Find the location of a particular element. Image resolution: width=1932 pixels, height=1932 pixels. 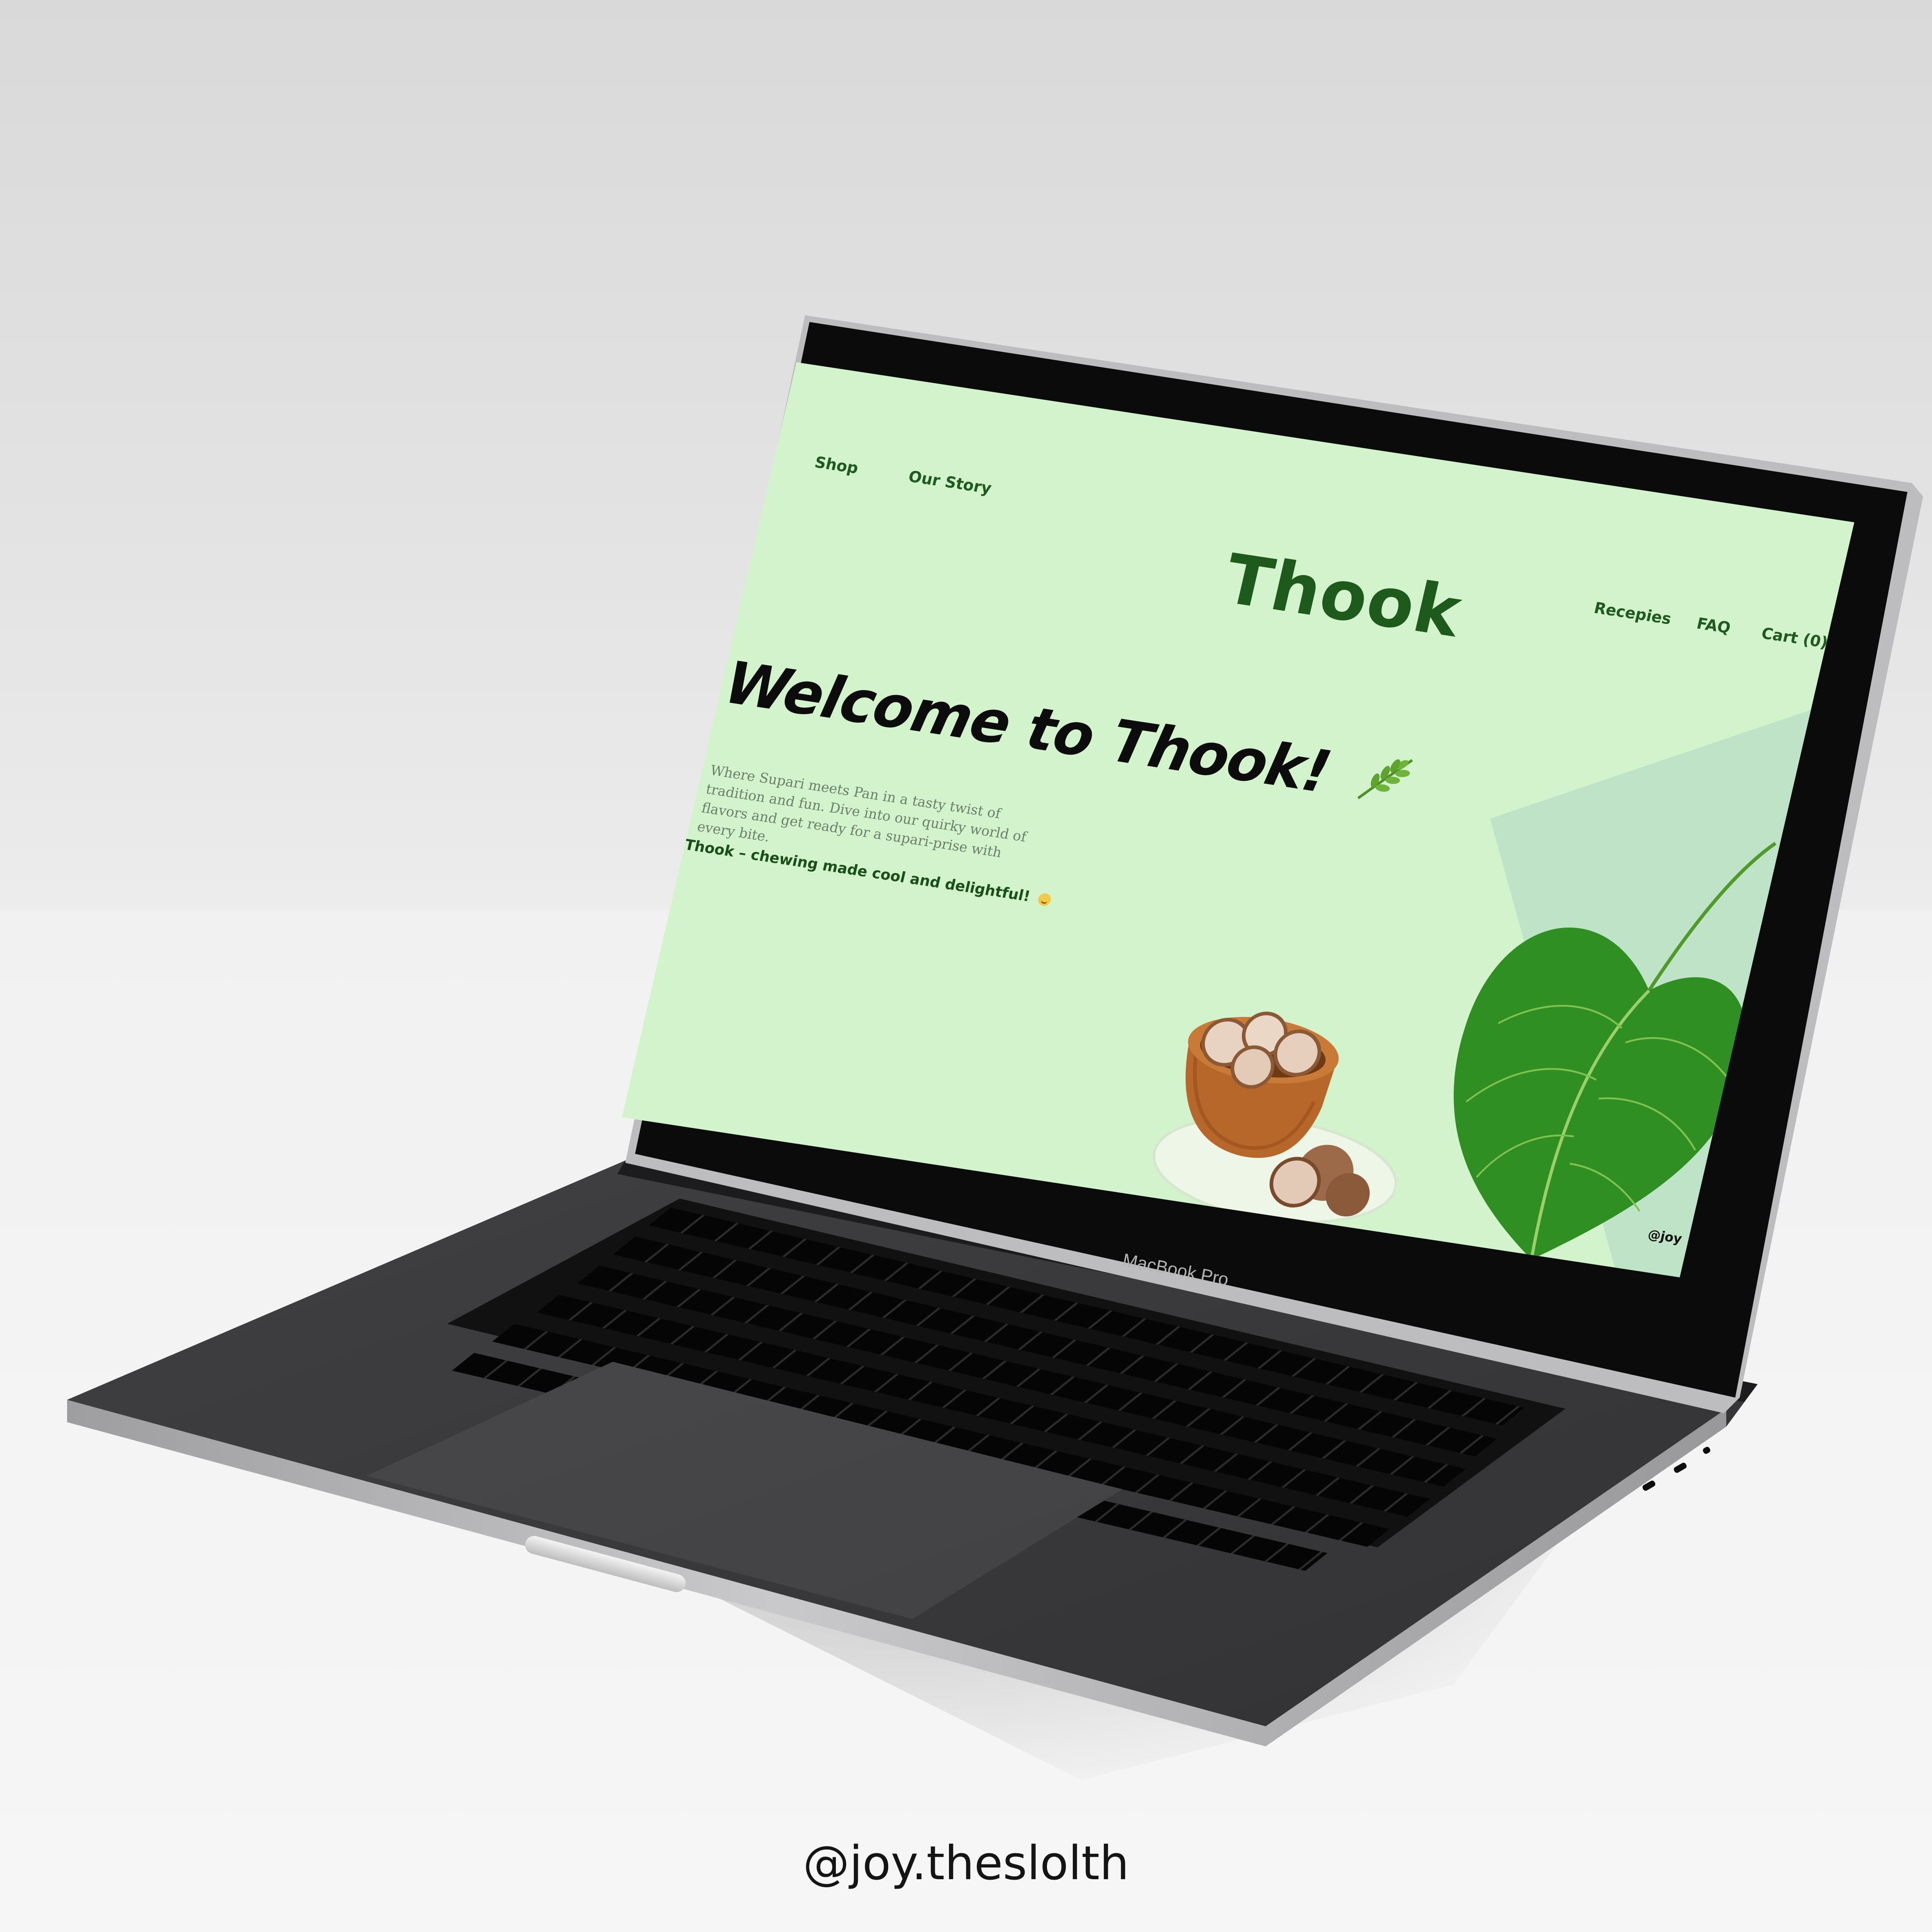

nav-recipes-link: Recepies is located at coordinates (1632, 613).